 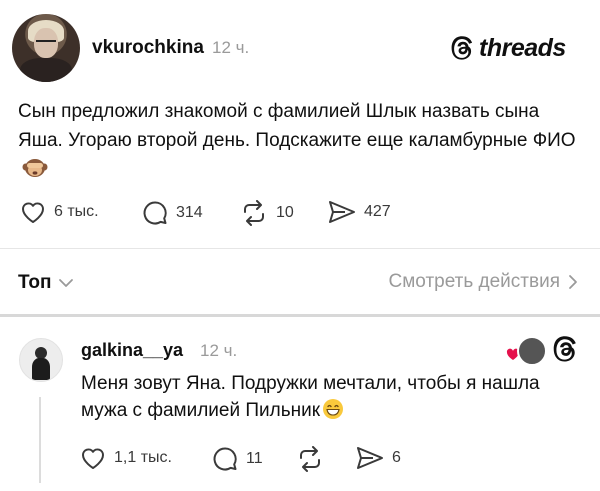 What do you see at coordinates (189, 212) in the screenshot?
I see `comment-count: 314` at bounding box center [189, 212].